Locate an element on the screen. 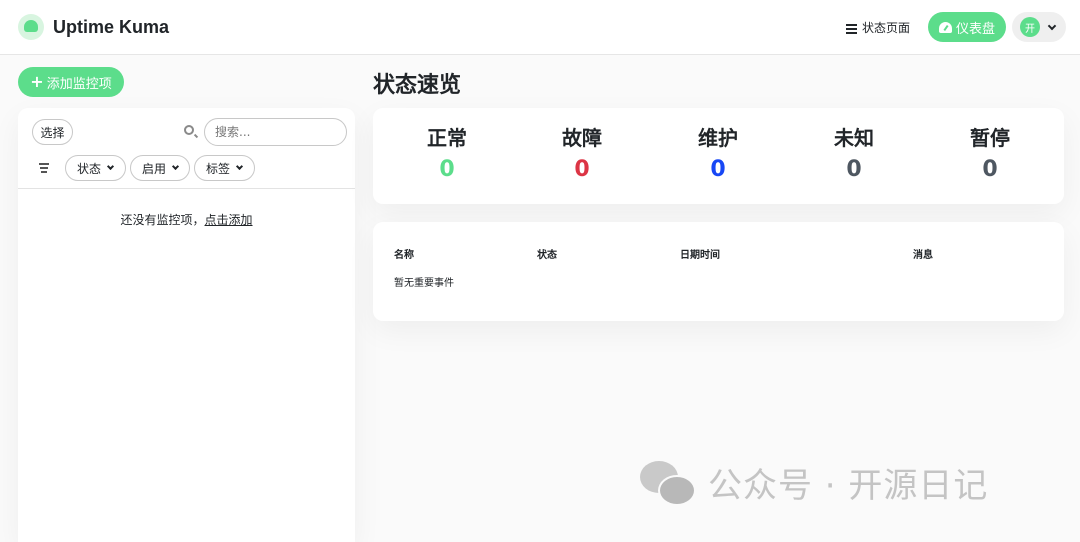 Image resolution: width=1080 pixels, height=542 pixels. status-page-label: 状态页面 is located at coordinates (886, 28).